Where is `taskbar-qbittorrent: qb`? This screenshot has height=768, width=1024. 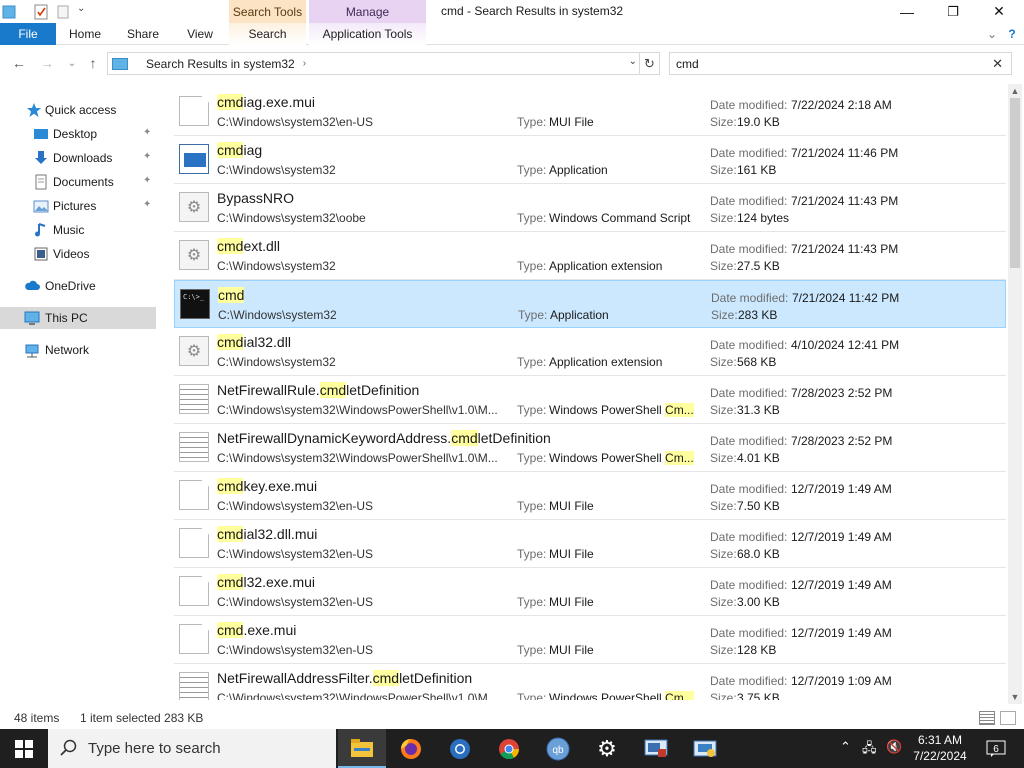 taskbar-qbittorrent: qb is located at coordinates (558, 748).